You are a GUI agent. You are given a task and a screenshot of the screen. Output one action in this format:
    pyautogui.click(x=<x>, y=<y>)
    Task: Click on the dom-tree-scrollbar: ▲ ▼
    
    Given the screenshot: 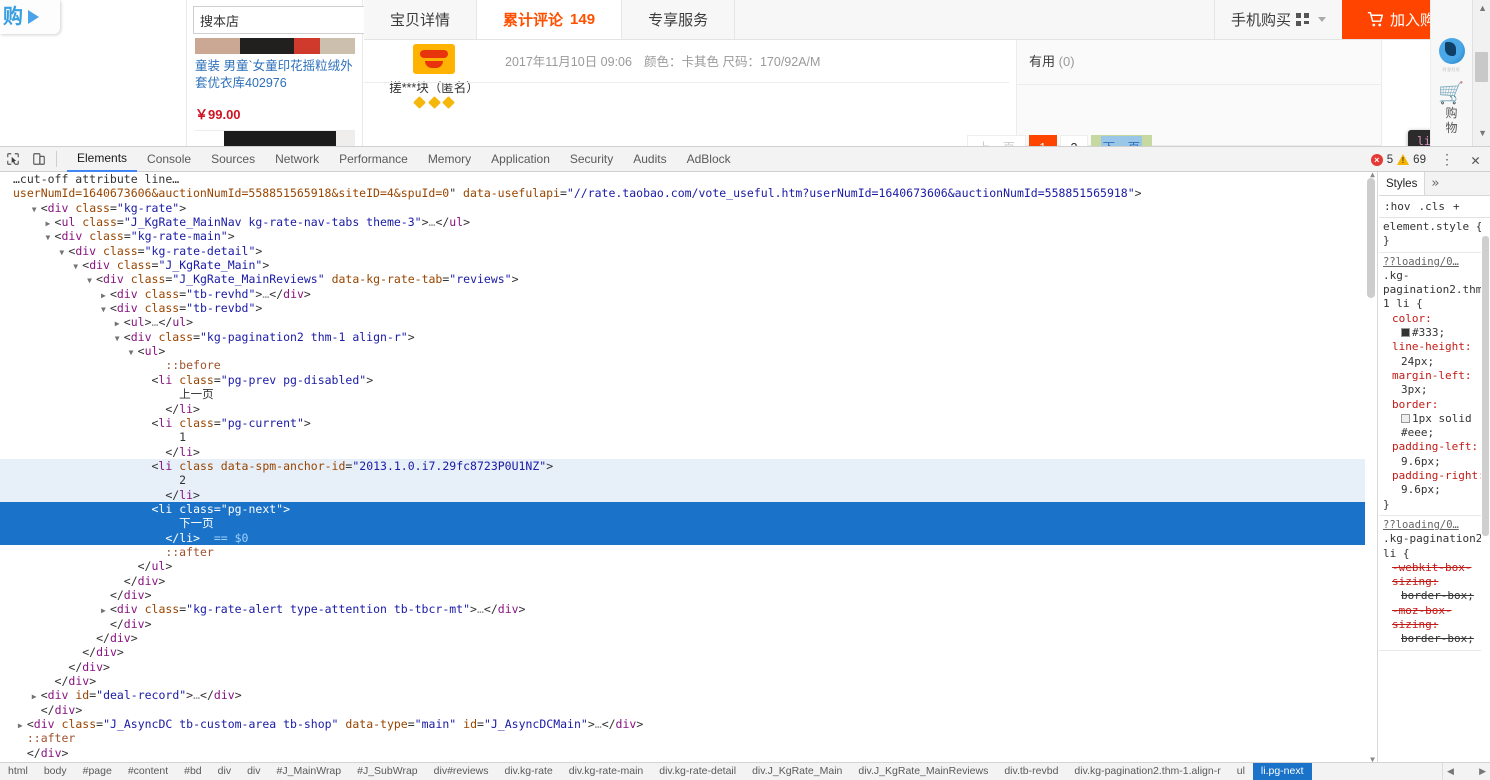 What is the action you would take?
    pyautogui.click(x=1371, y=467)
    